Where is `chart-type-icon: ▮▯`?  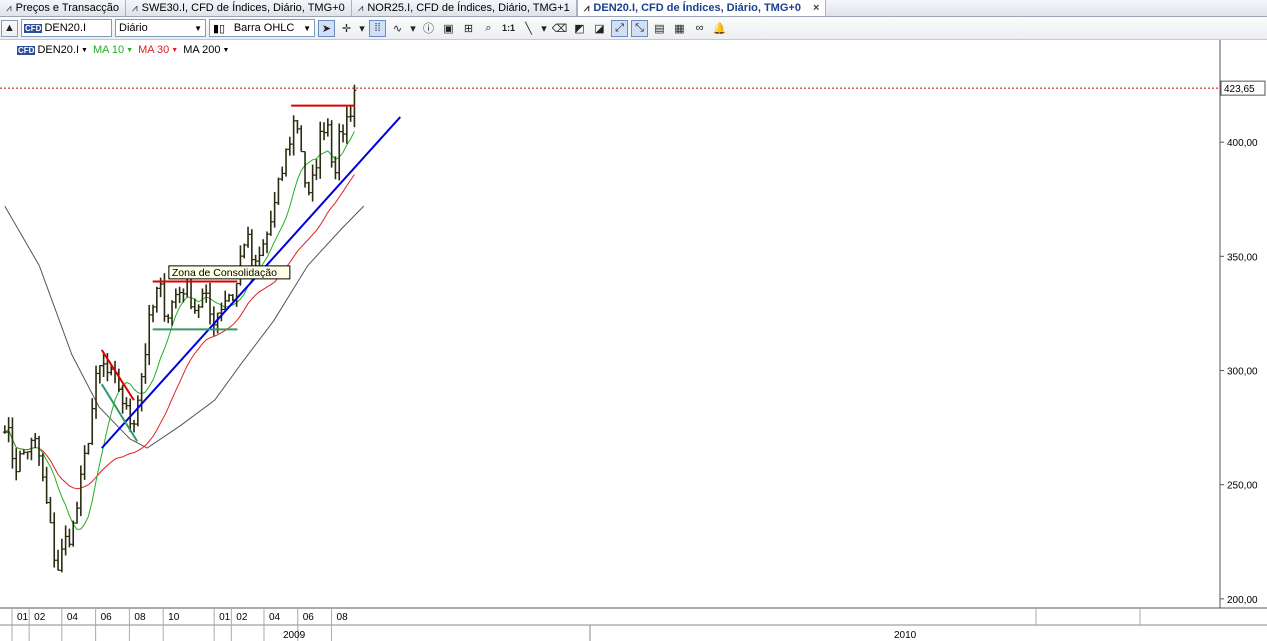
chart-type-icon: ▮▯ is located at coordinates (219, 28).